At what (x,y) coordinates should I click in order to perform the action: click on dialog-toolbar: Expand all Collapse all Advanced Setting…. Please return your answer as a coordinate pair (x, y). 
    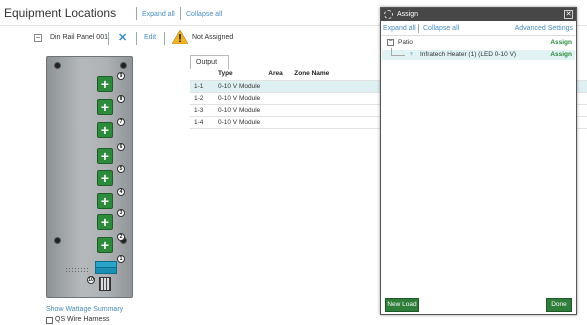
    Looking at the image, I should click on (478, 29).